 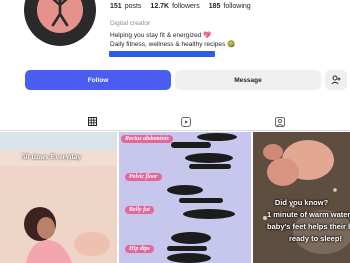 What do you see at coordinates (202, 198) in the screenshot?
I see `exercise-poses-illustration` at bounding box center [202, 198].